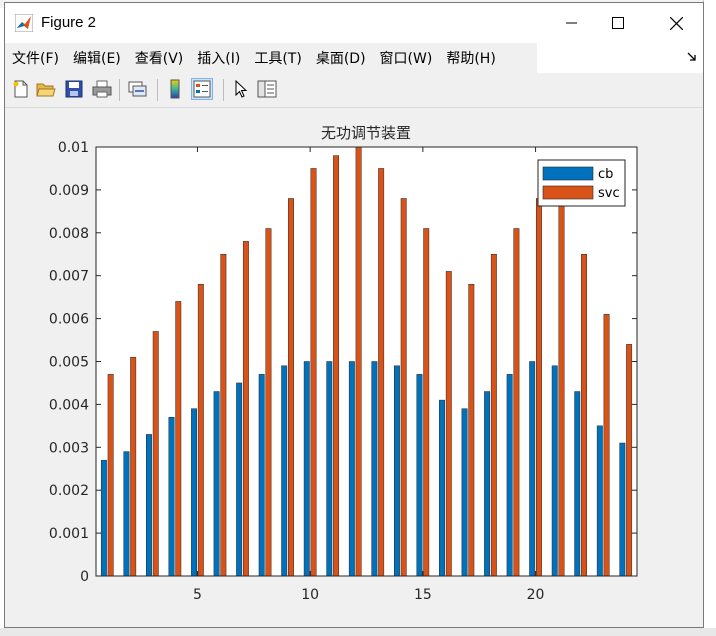 The width and height of the screenshot is (716, 636). Describe the element at coordinates (310, 595) in the screenshot. I see `x-tick-label: 10` at that location.